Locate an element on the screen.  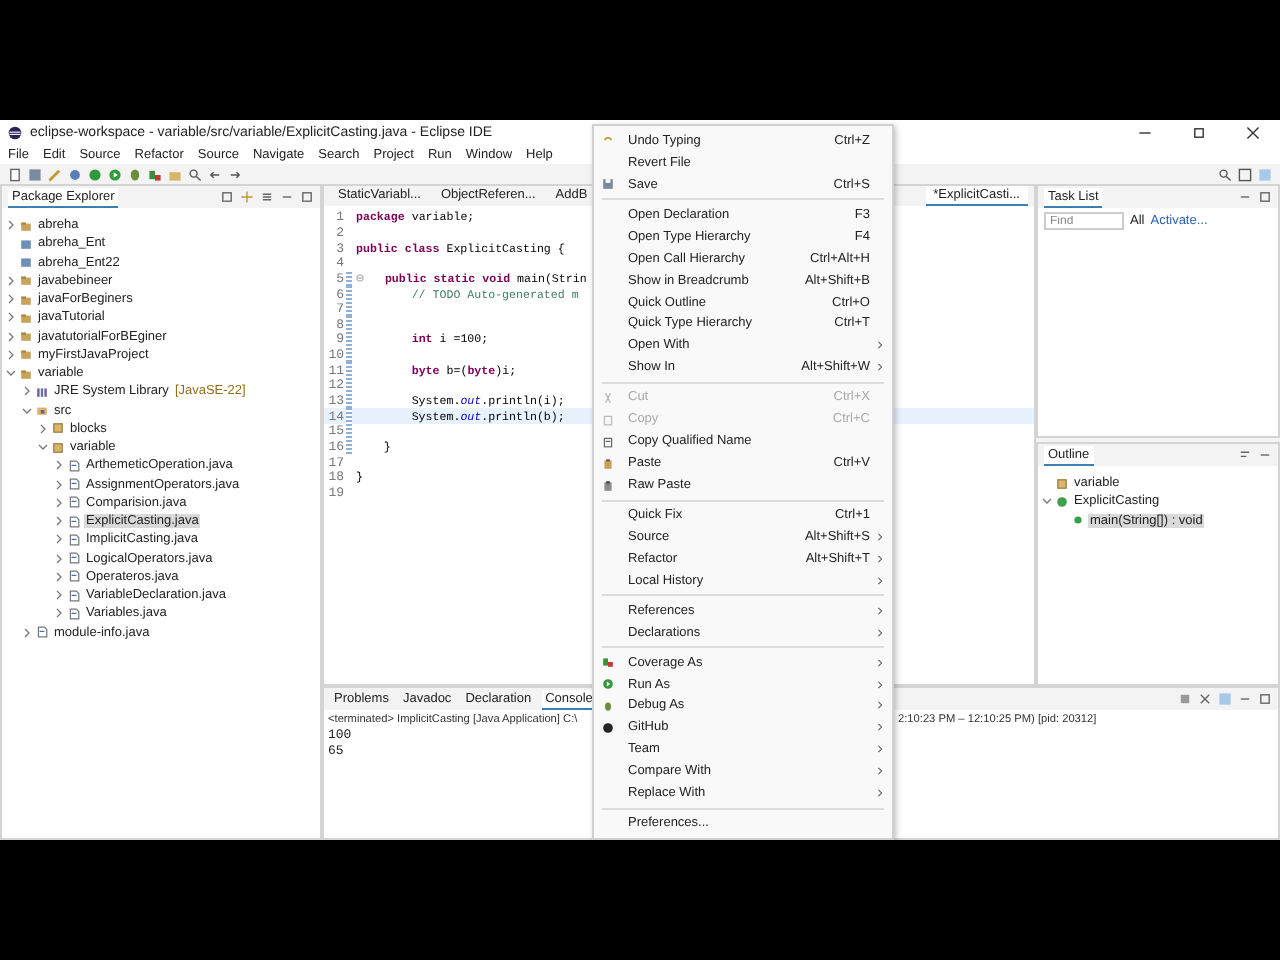
sort-icon is located at coordinates (1245, 455).